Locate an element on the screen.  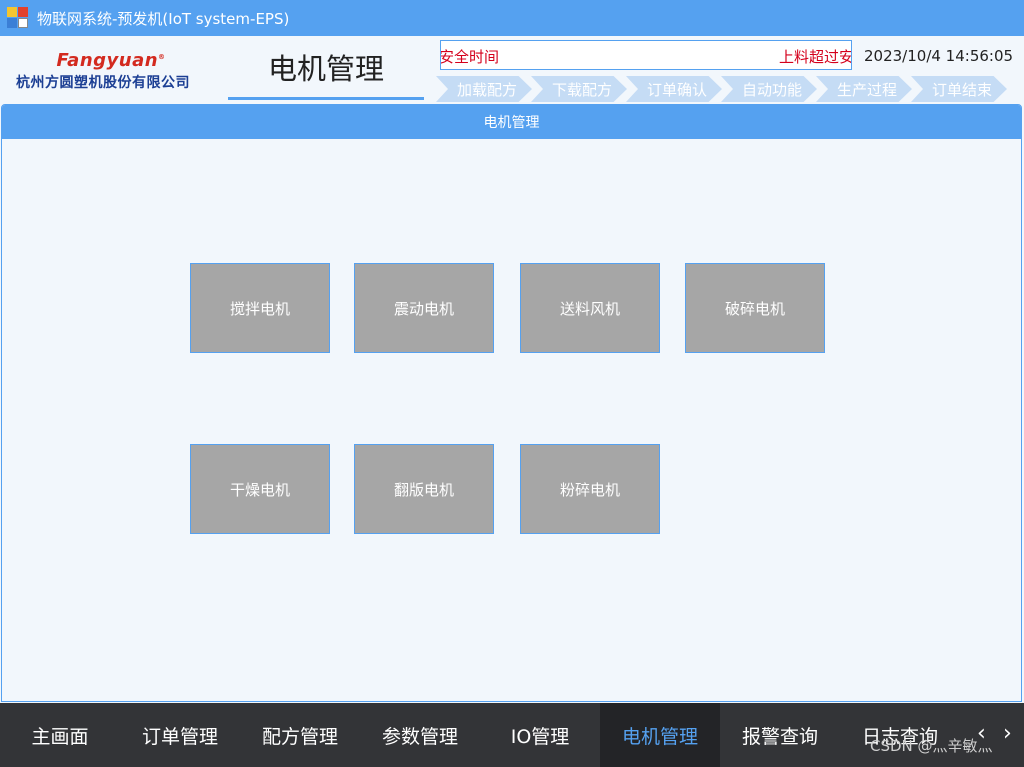
nav-io-management: IO管理 is located at coordinates (540, 735).